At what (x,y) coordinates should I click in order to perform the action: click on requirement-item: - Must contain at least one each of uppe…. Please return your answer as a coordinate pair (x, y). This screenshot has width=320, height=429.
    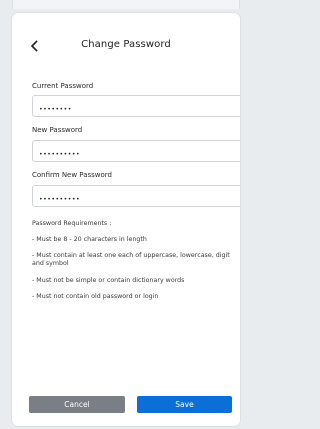
    Looking at the image, I should click on (131, 259).